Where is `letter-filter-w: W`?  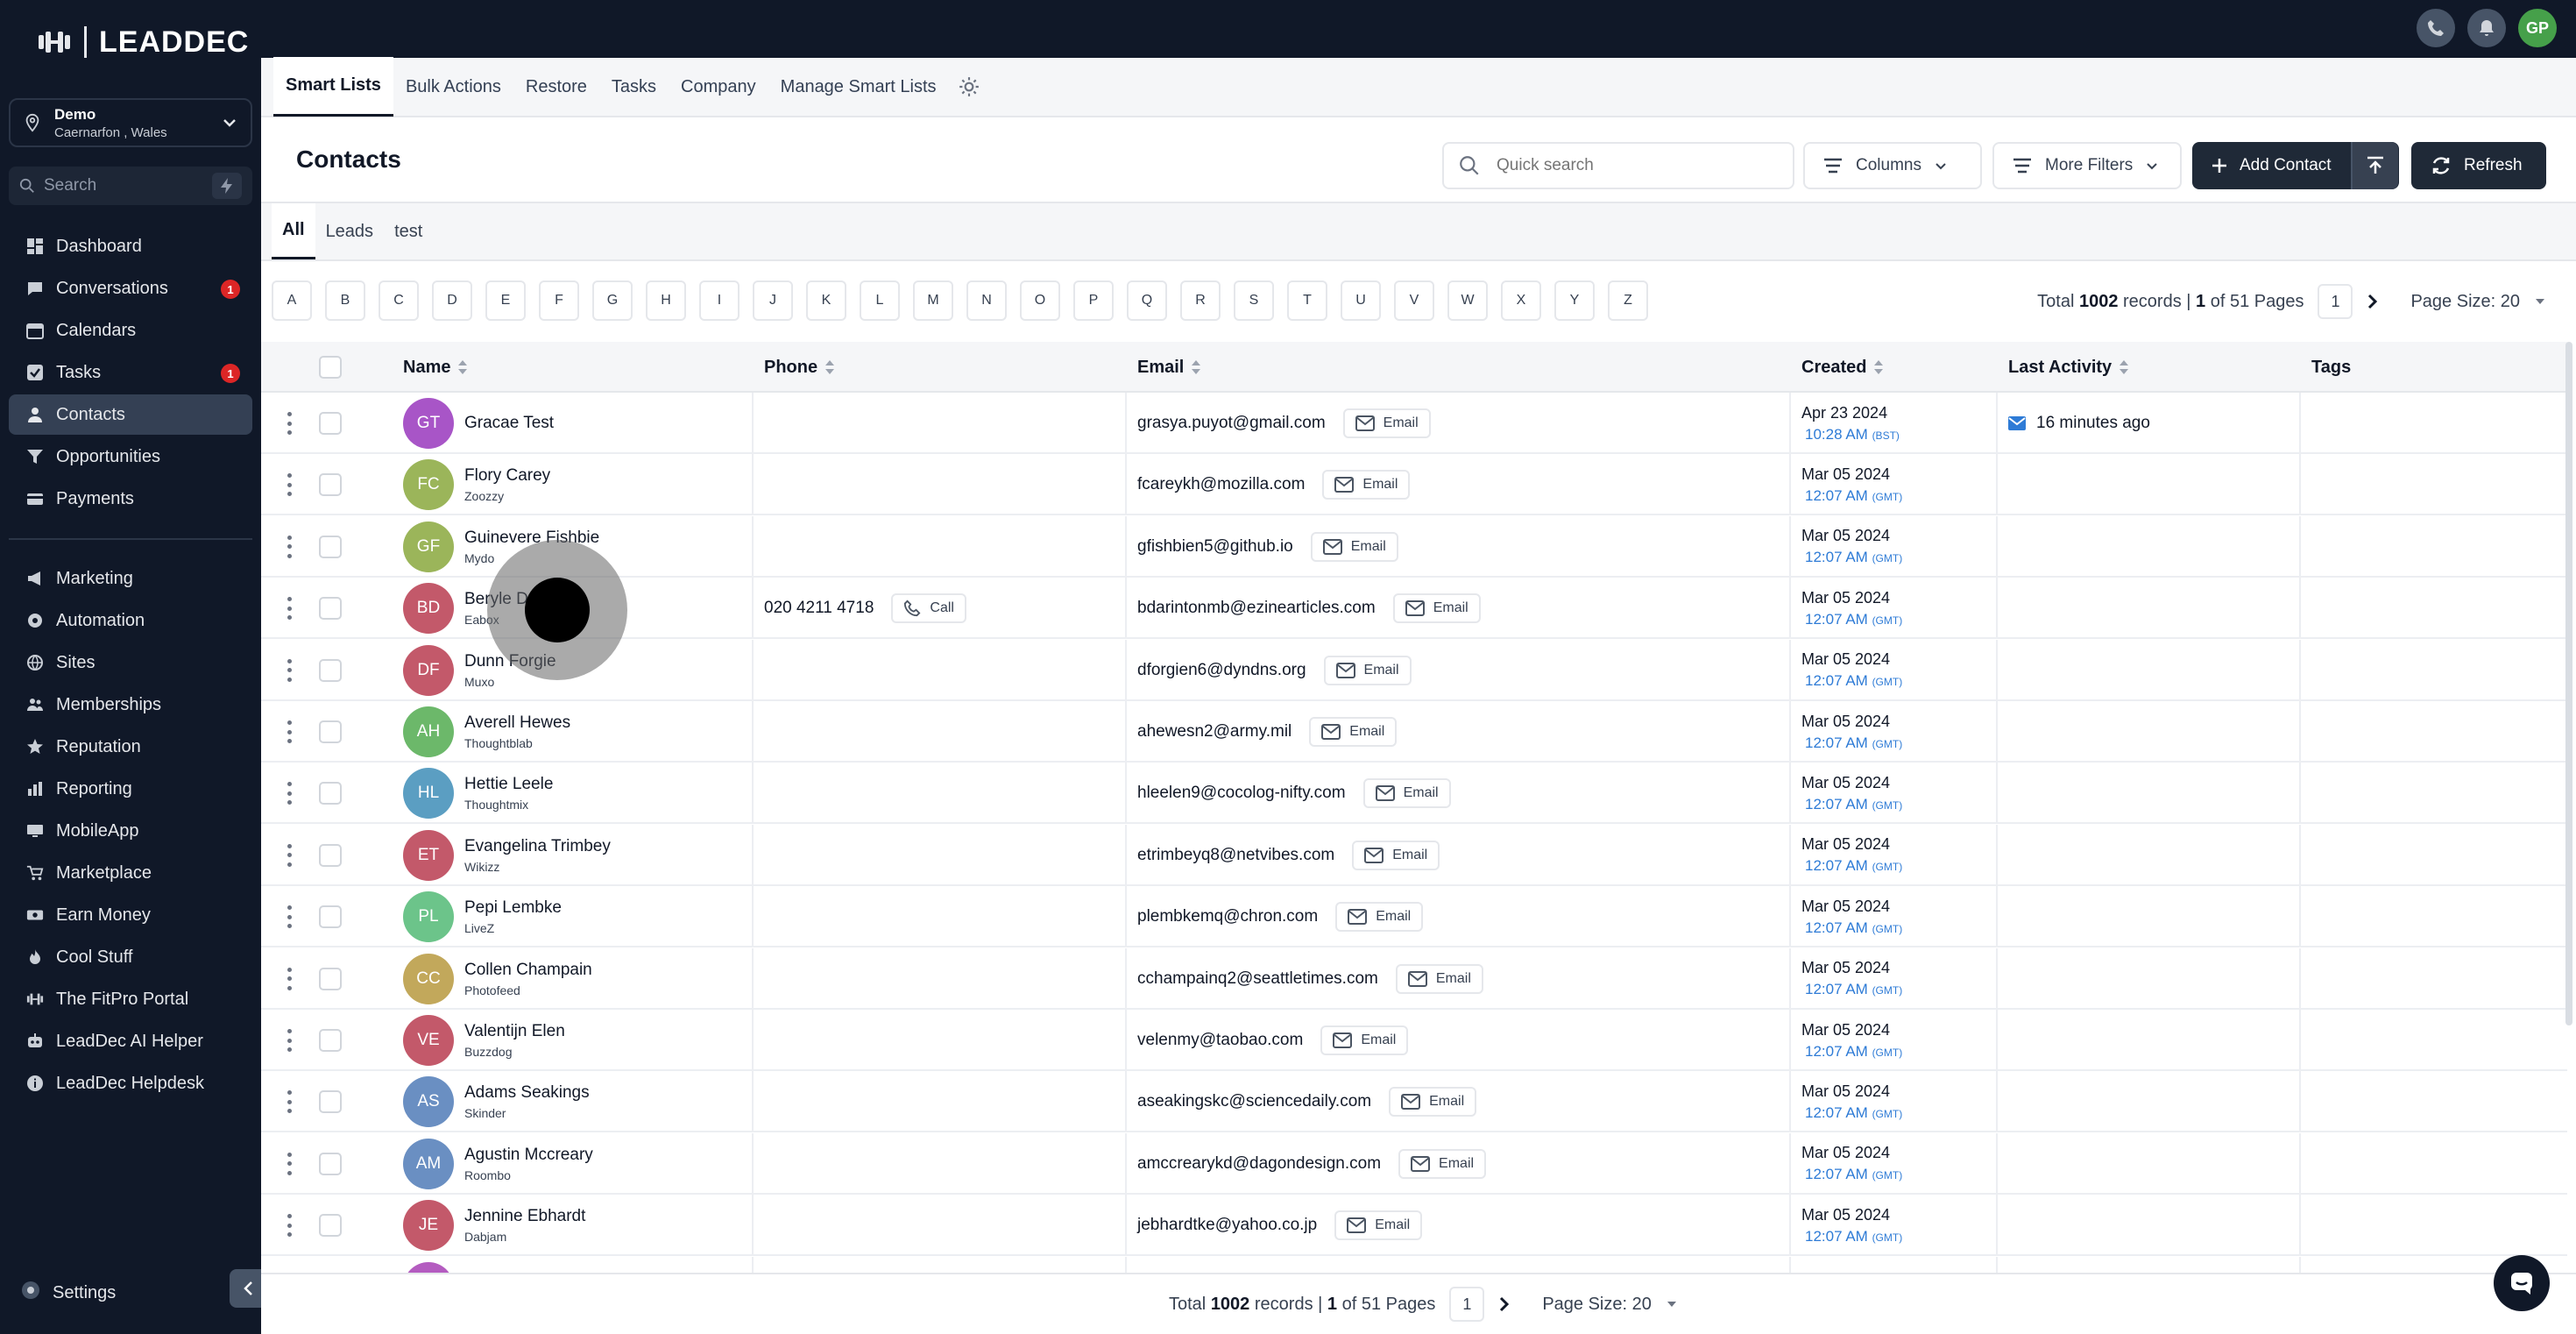
letter-filter-w: W is located at coordinates (1467, 300).